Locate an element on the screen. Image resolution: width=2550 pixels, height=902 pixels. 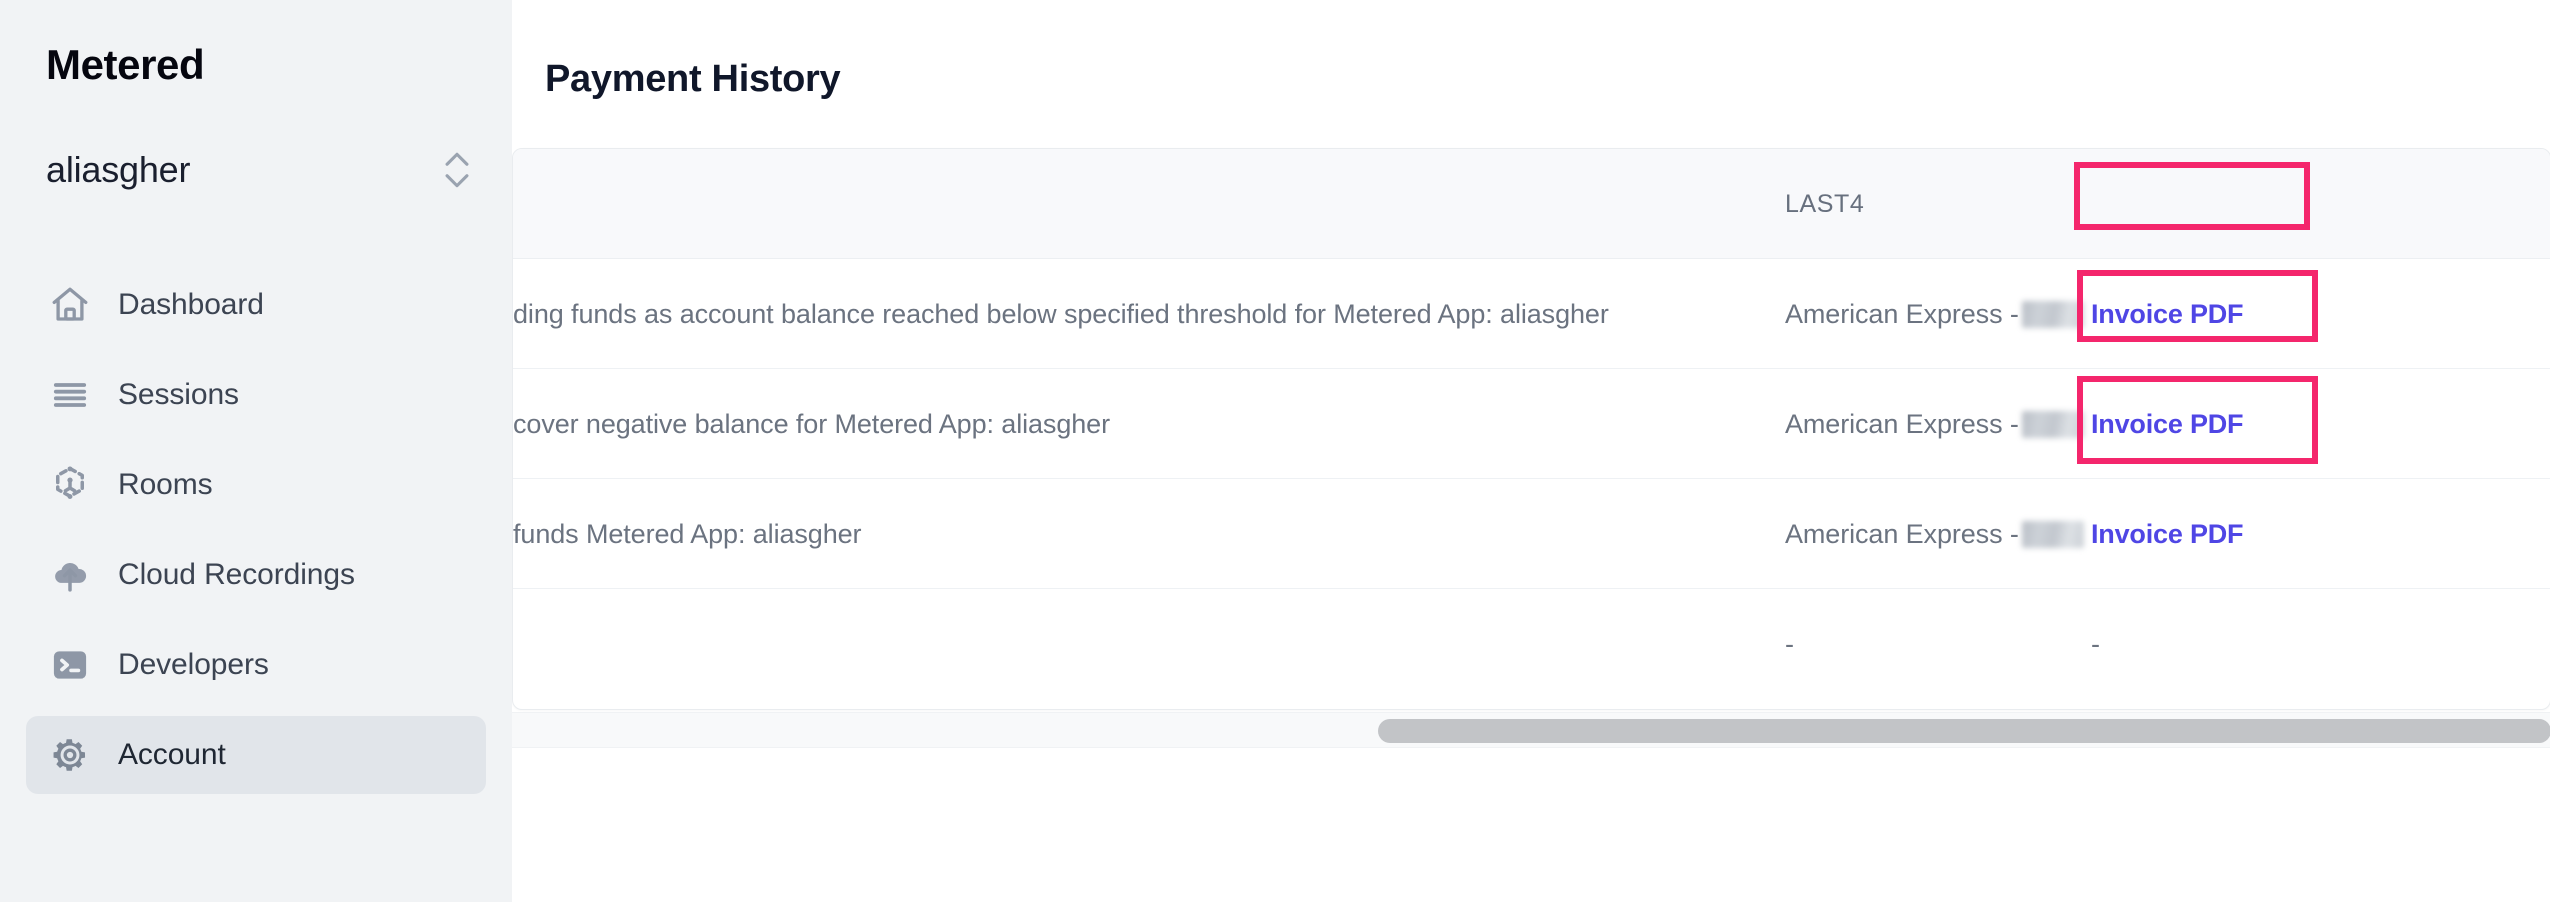
sidebar-item-developers: Developers is located at coordinates (256, 665).